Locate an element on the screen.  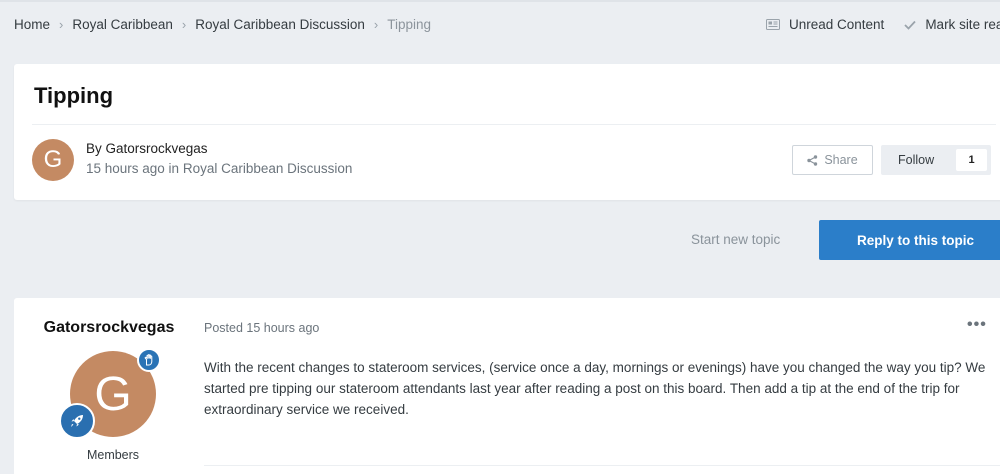
share-label: Share is located at coordinates (841, 160).